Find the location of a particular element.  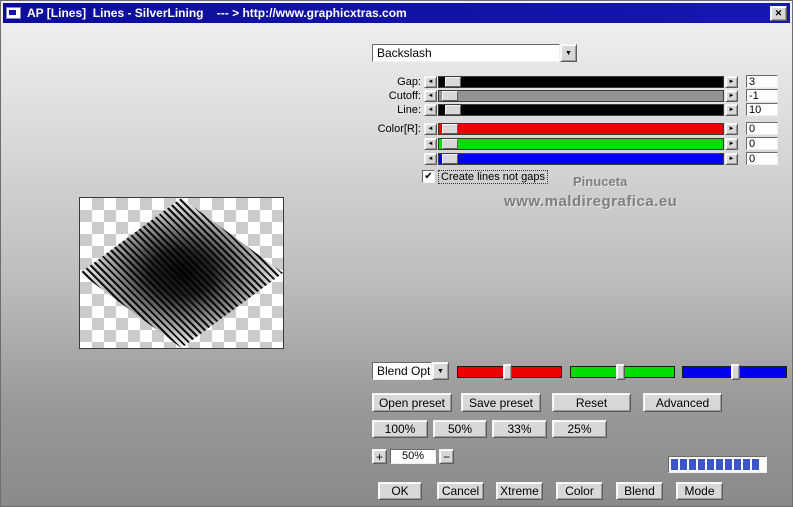

red-channel-slider is located at coordinates (509, 372).